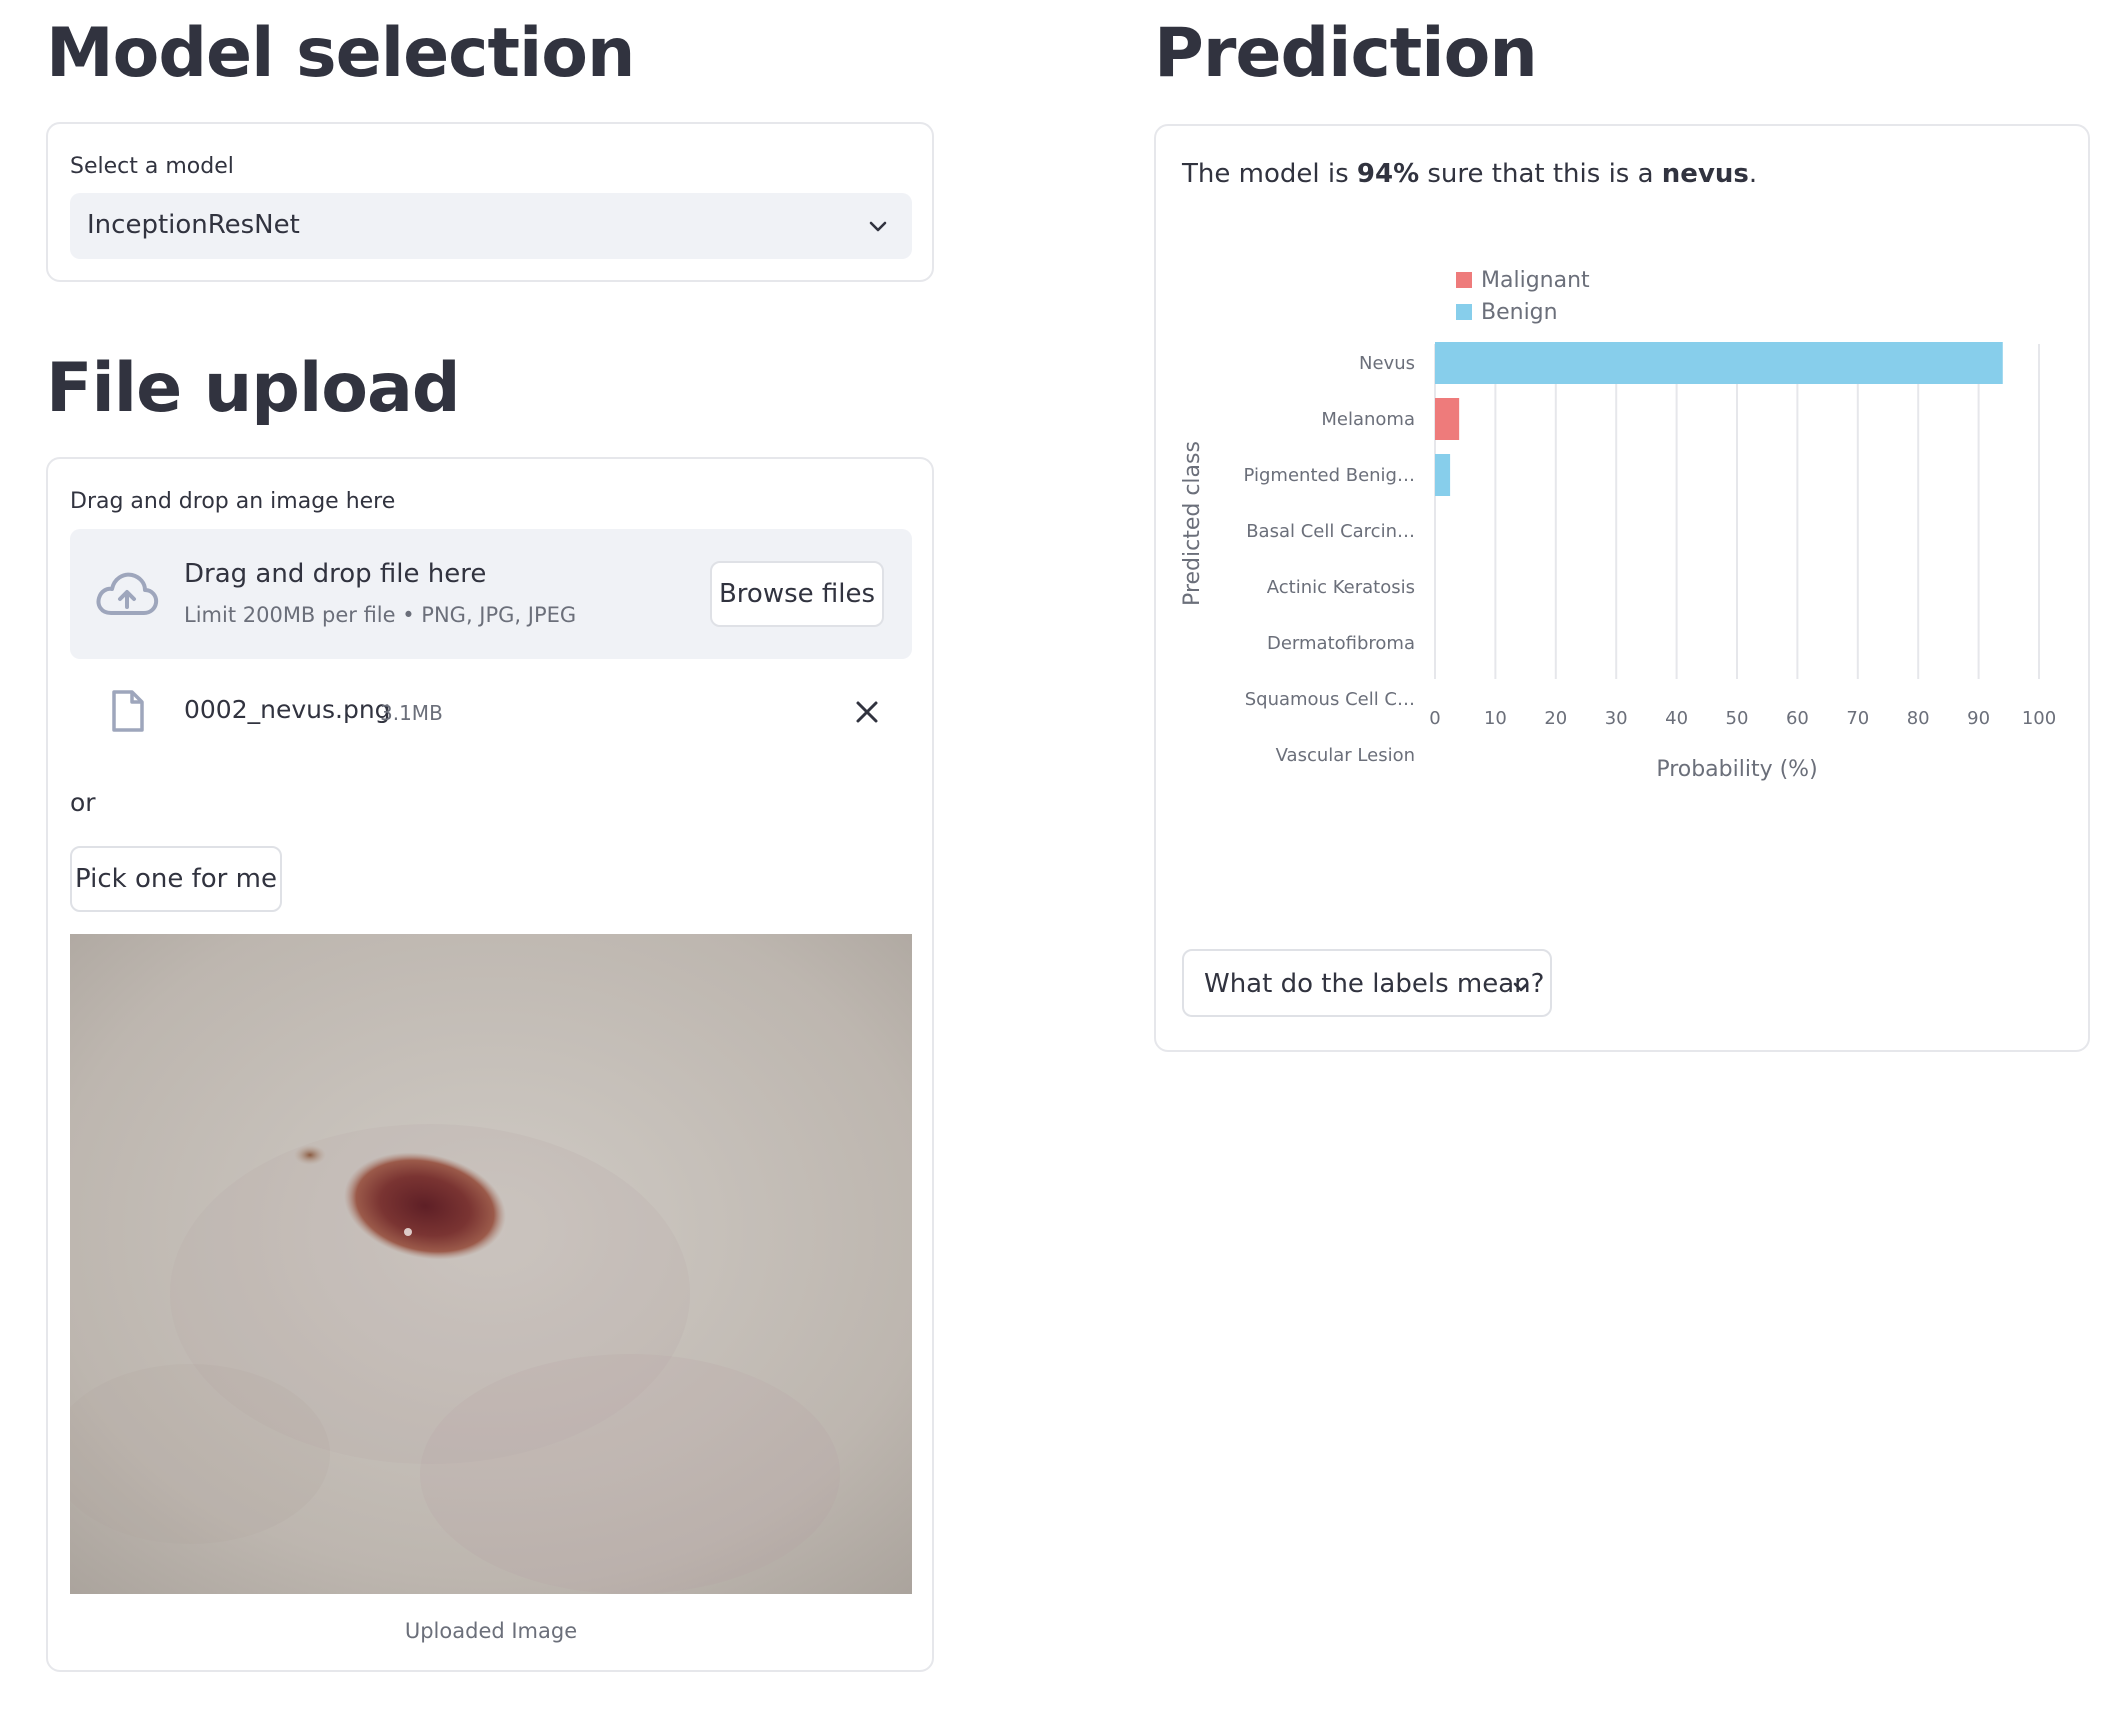  Describe the element at coordinates (1345, 755) in the screenshot. I see `y-tick-label: Vascular Lesion` at that location.